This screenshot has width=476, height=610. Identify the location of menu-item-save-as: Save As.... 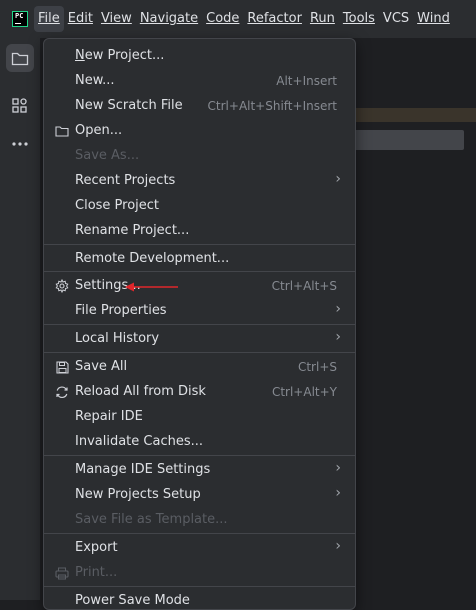
(199, 156).